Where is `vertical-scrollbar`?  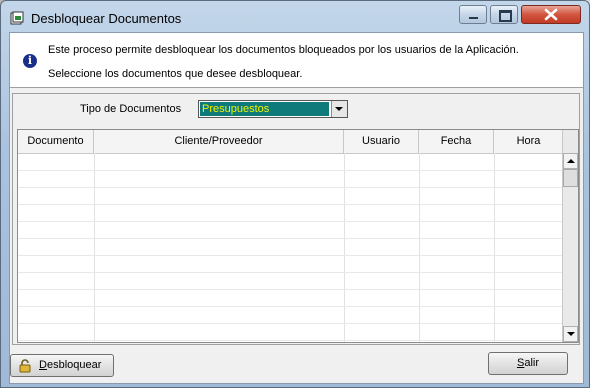 vertical-scrollbar is located at coordinates (570, 236).